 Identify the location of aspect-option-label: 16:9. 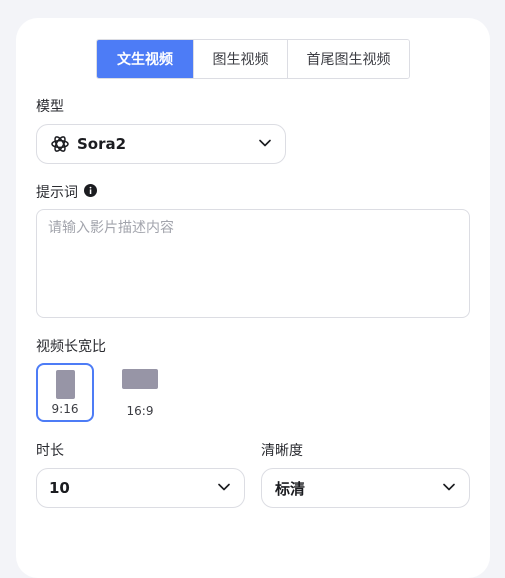
(140, 411).